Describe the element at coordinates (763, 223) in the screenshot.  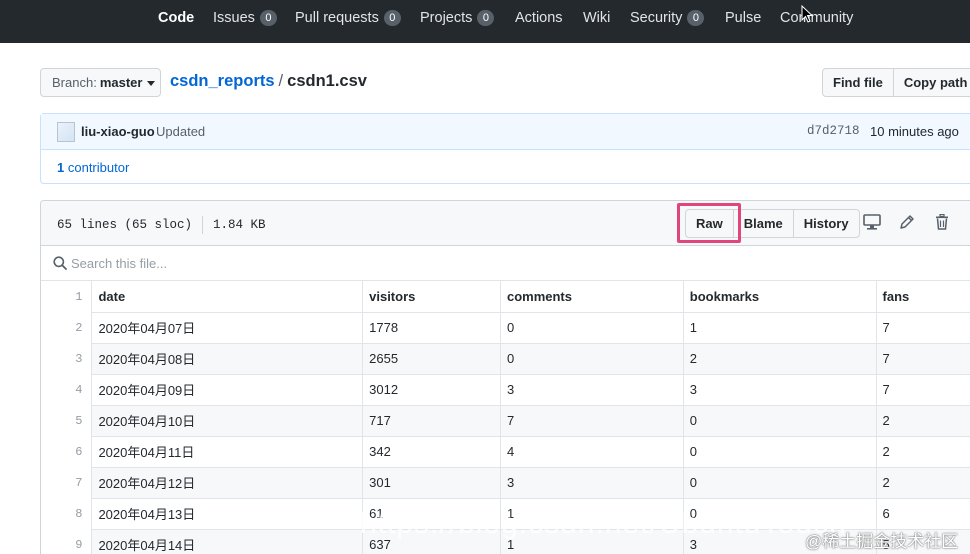
I see `blame-button: Blame` at that location.